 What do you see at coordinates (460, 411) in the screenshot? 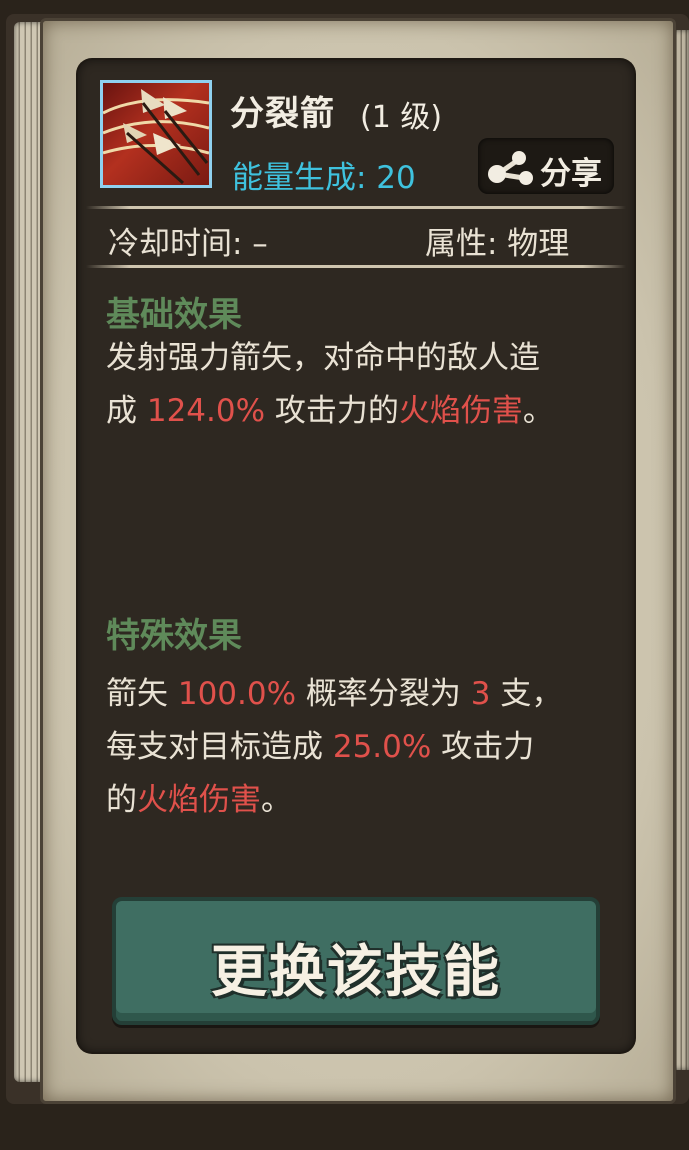
I see `fire-damage-text: 火焰伤害` at bounding box center [460, 411].